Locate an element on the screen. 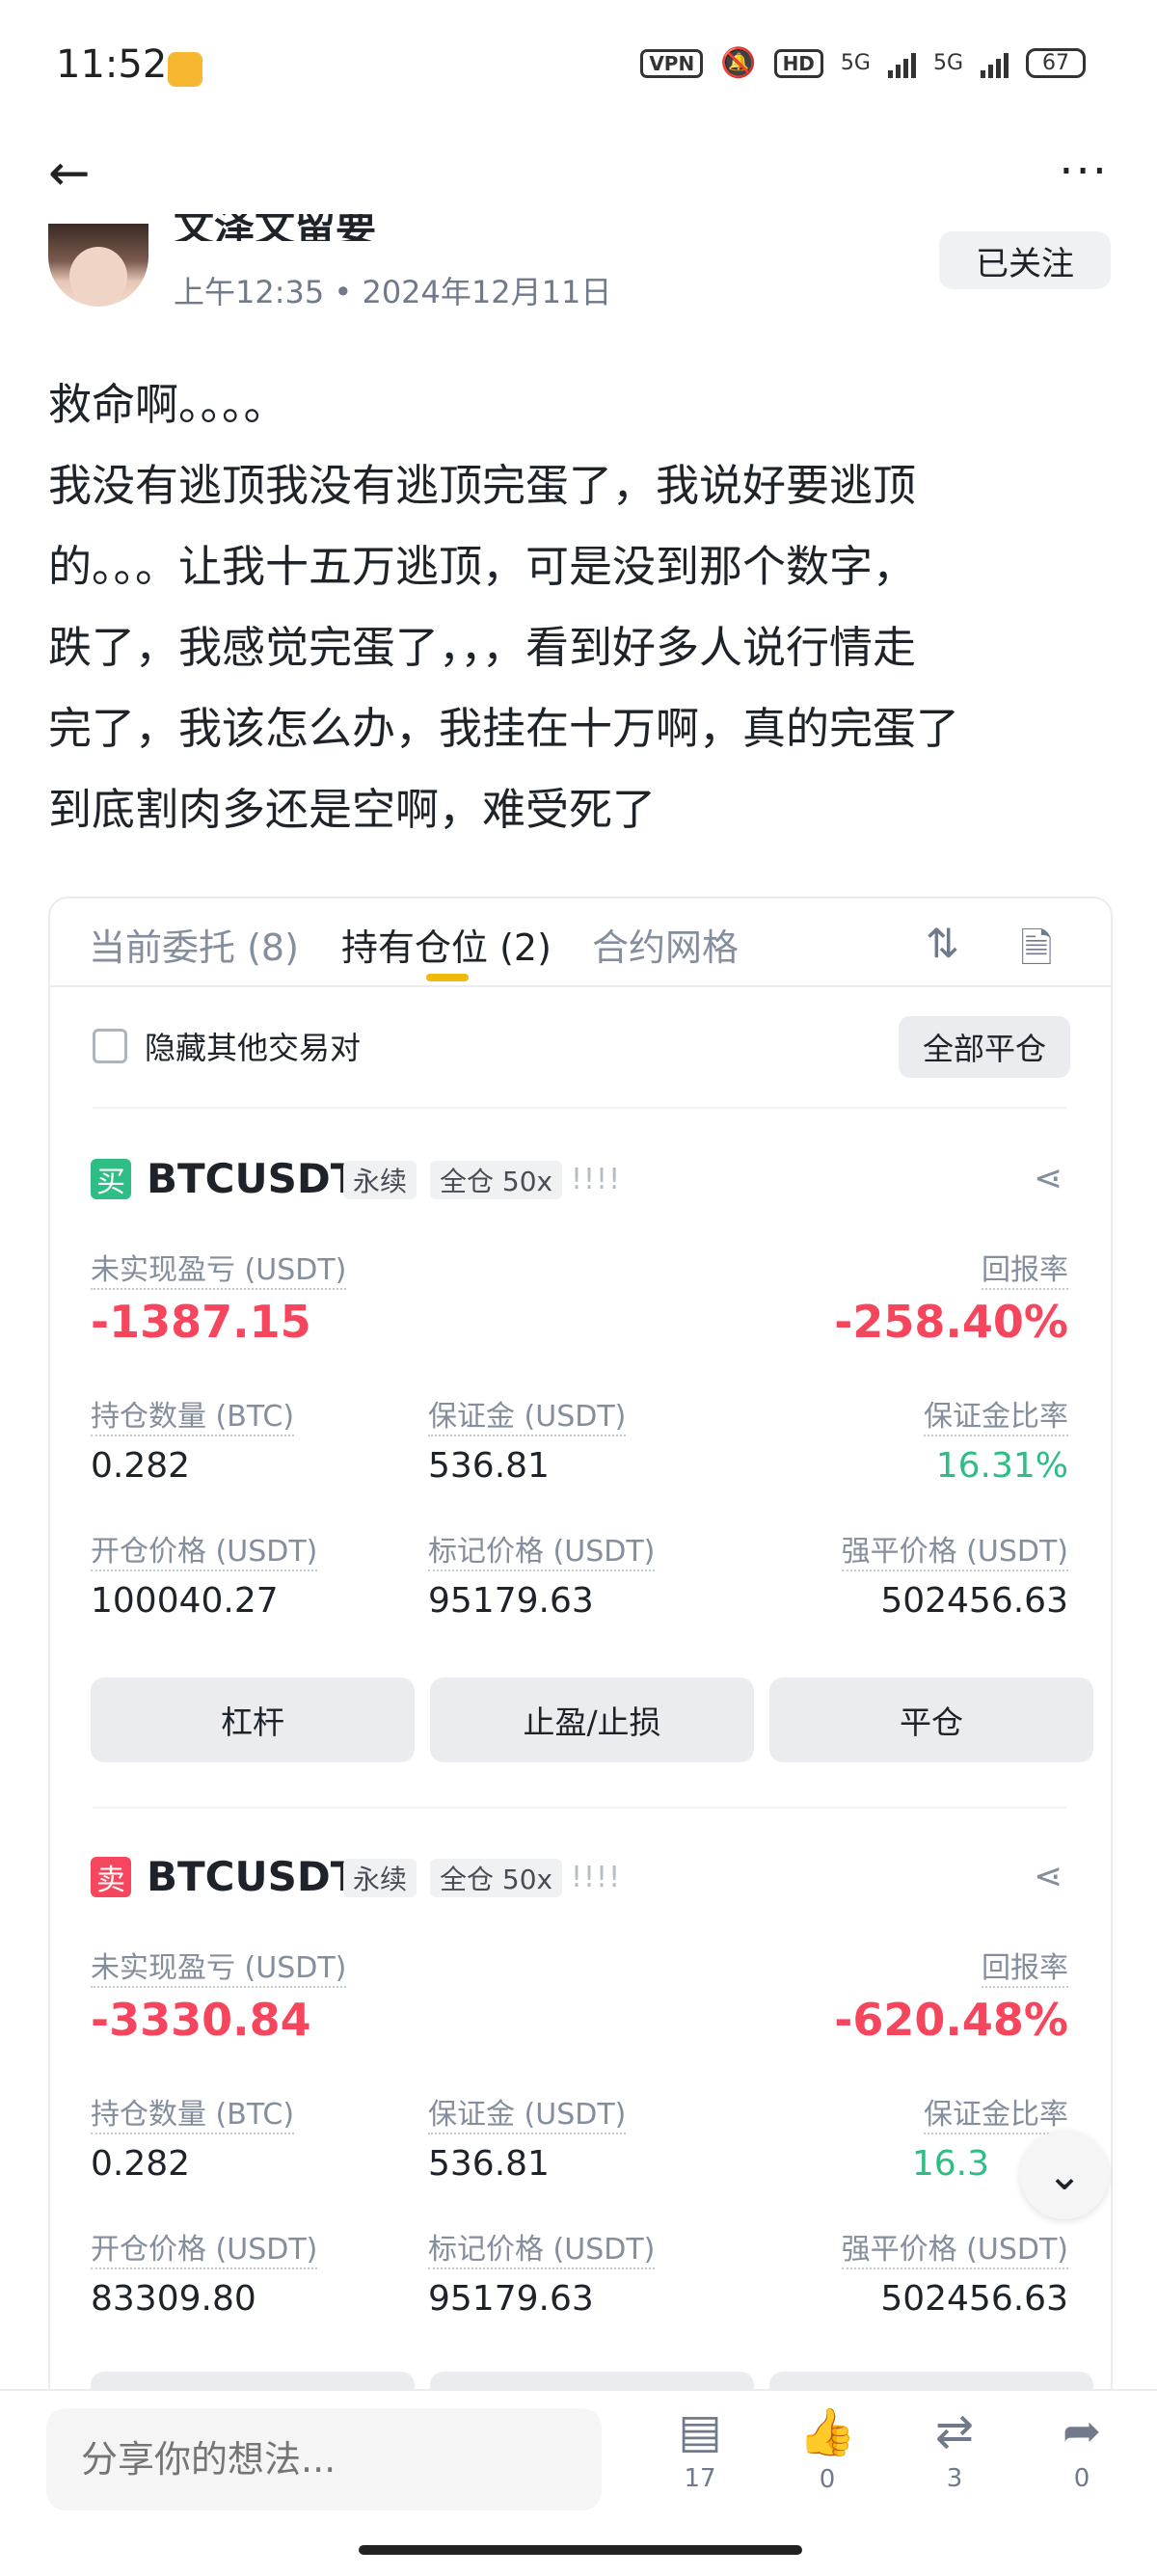 The height and width of the screenshot is (2576, 1157). active-tab-indicator is located at coordinates (447, 978).